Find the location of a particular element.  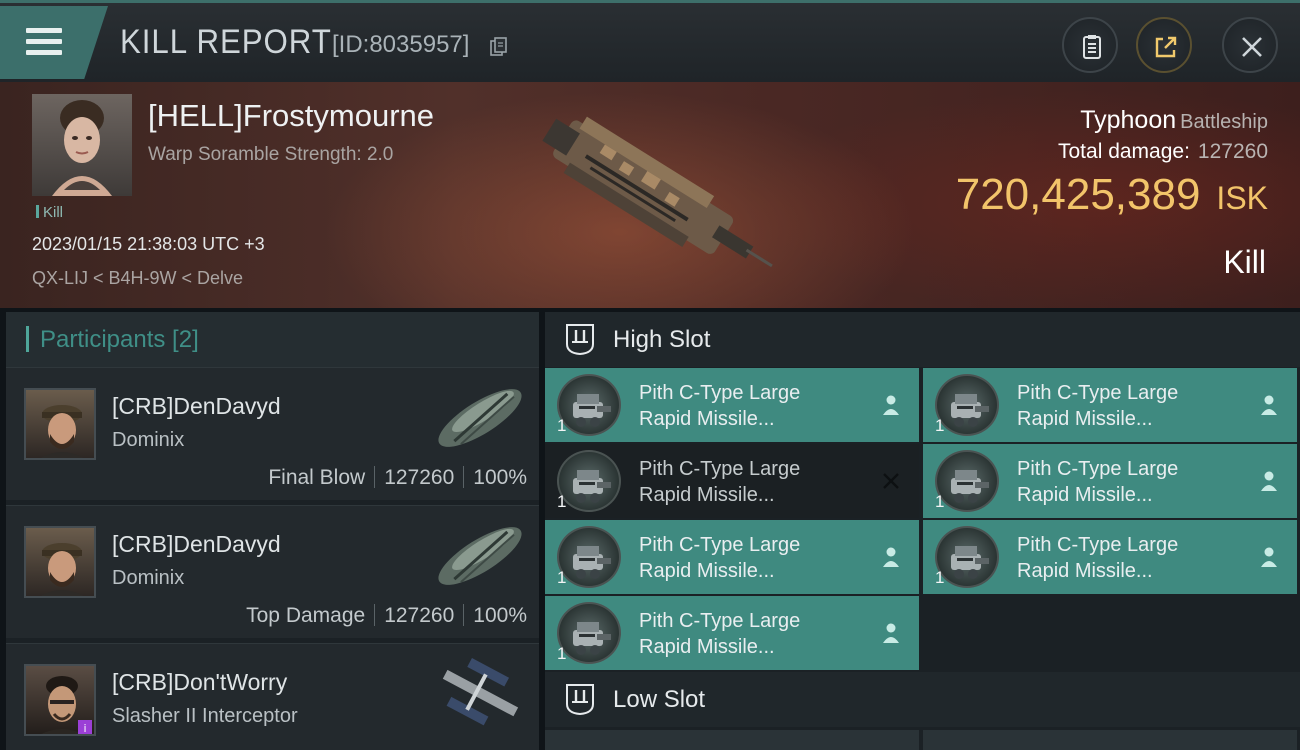

menu-button is located at coordinates (54, 42).